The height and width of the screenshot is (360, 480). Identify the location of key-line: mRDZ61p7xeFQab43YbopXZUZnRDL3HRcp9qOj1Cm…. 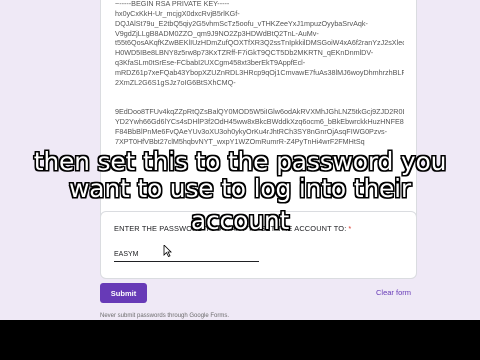
(259, 72).